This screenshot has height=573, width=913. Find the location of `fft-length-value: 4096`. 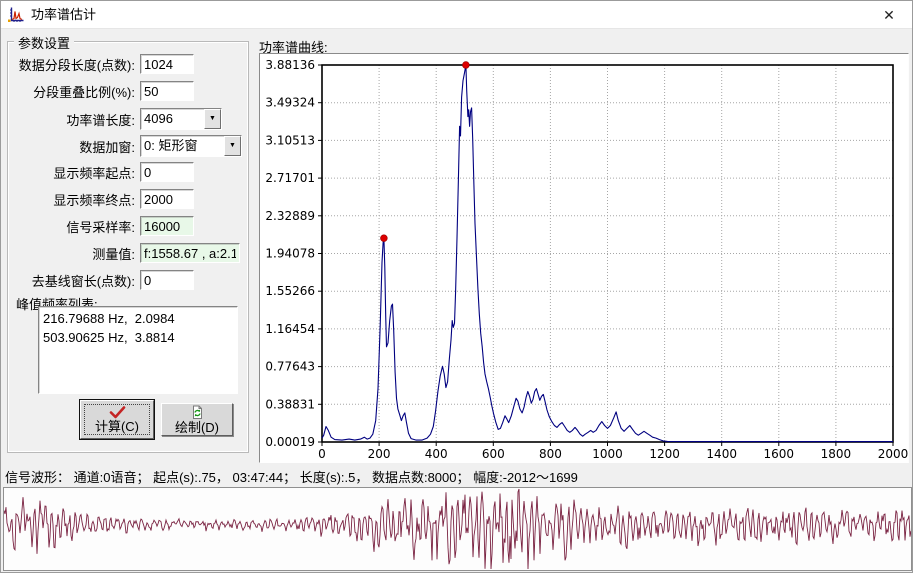

fft-length-value: 4096 is located at coordinates (158, 118).